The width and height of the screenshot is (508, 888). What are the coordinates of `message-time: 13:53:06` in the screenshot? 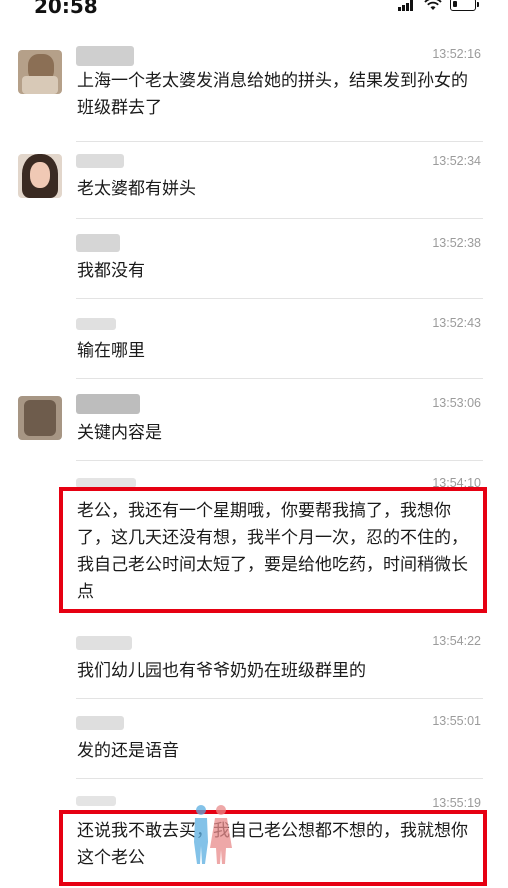 It's located at (456, 403).